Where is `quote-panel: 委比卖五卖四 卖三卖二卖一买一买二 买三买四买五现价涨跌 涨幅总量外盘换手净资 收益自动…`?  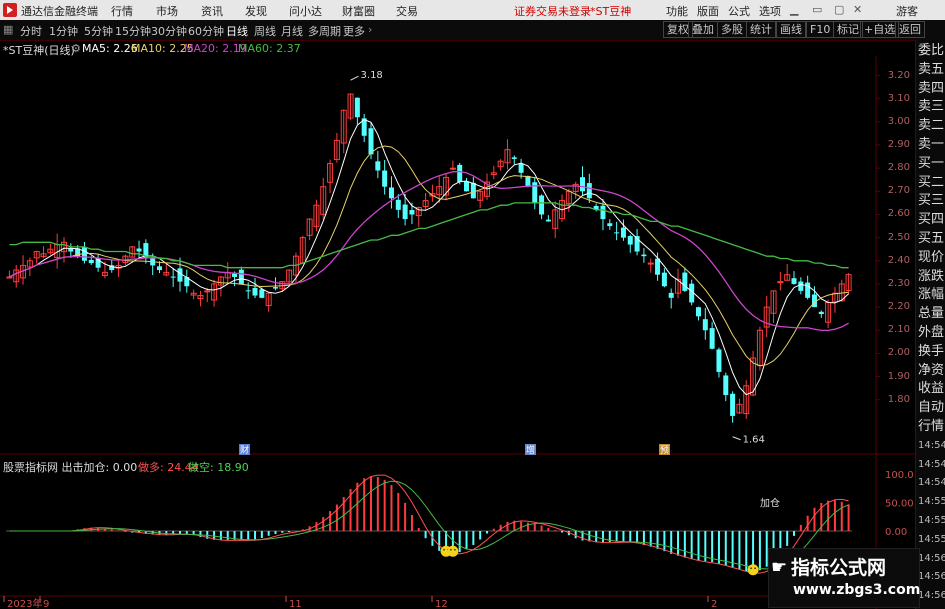
quote-panel: 委比卖五卖四 卖三卖二卖一买一买二 买三买四买五现价涨跌 涨幅总量外盘换手净资 收益自动… is located at coordinates (930, 324).